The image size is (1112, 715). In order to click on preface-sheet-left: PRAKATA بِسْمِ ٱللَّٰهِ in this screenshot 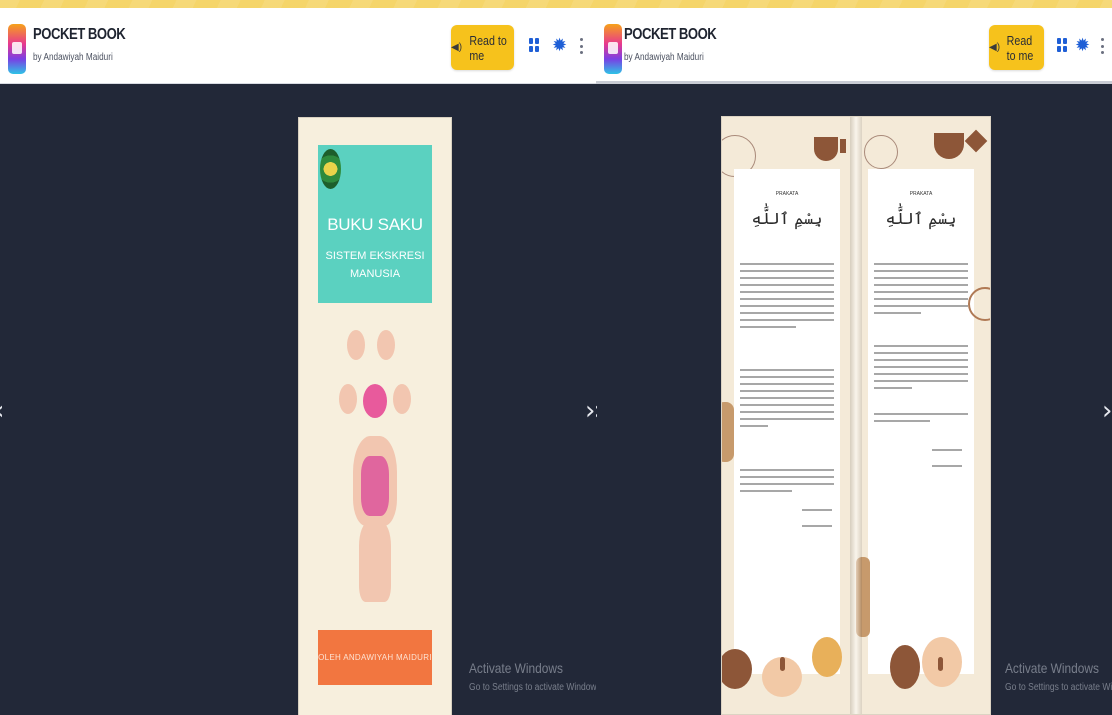, I will do `click(787, 421)`.